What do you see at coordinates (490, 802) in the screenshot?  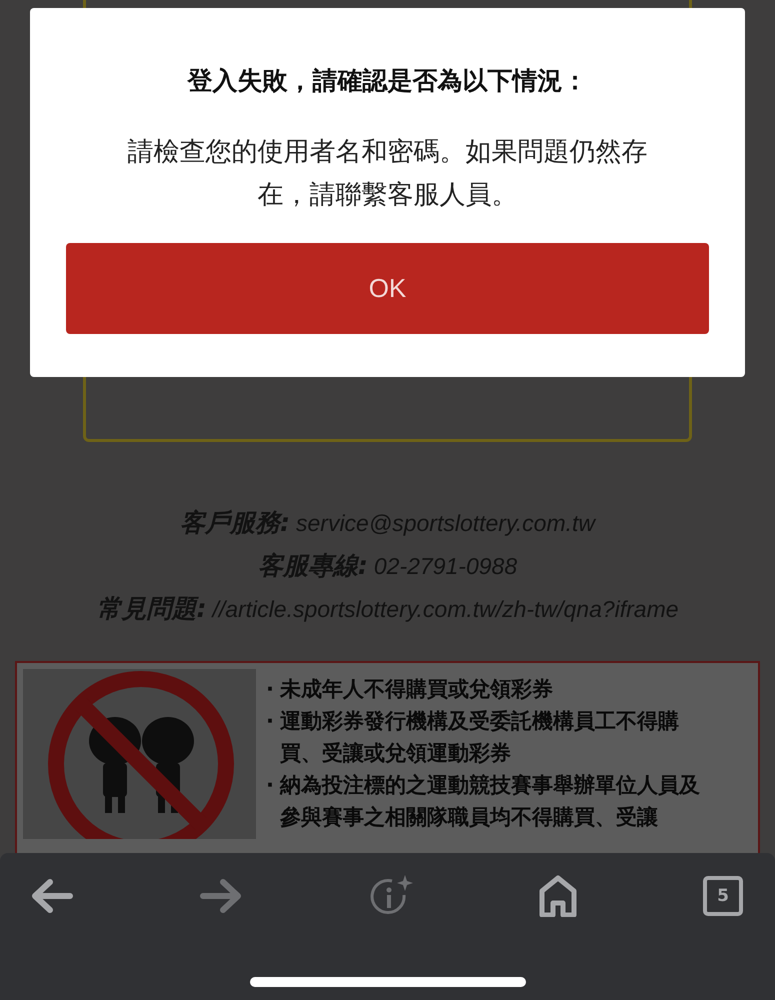 I see `notice-text: 納為投注標的之運動競技賽事舉辦單位人員及參與賽事之相關隊職員均不得購買、受讓` at bounding box center [490, 802].